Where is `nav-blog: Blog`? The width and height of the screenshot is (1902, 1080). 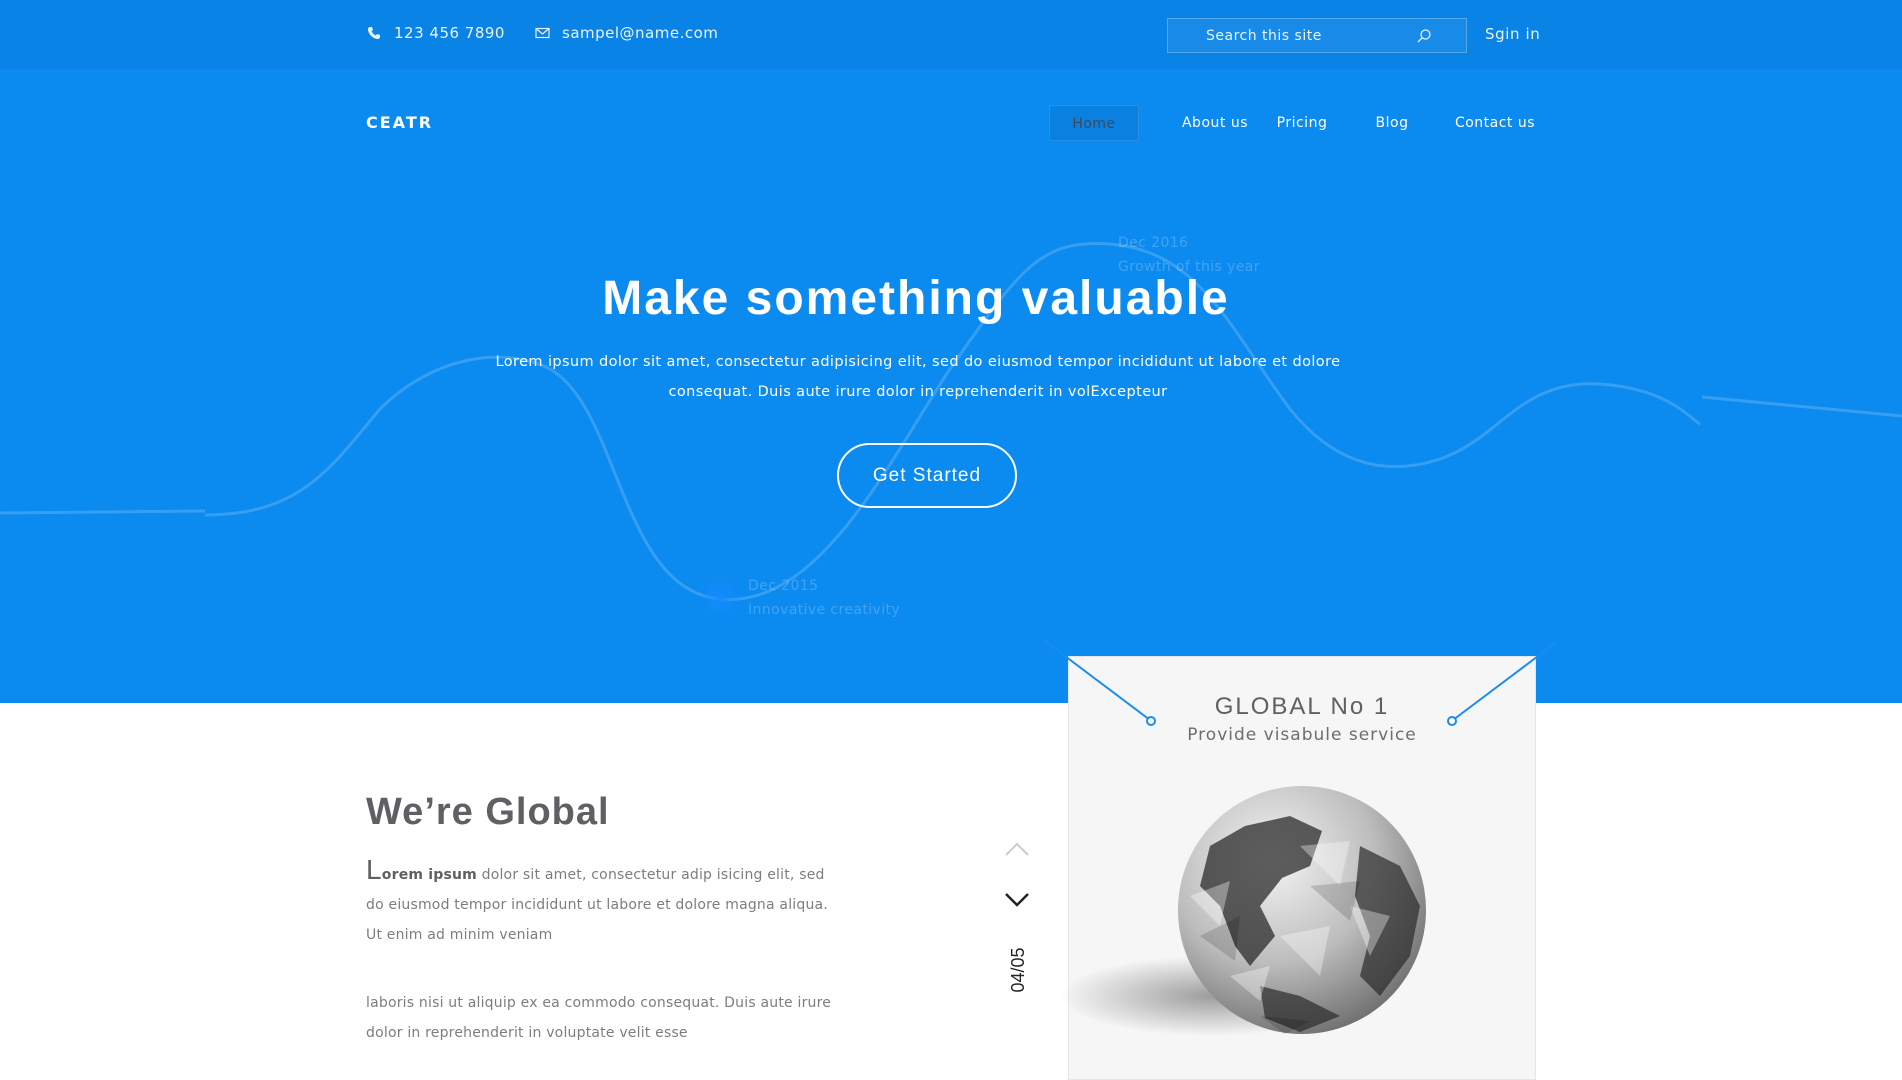
nav-blog: Blog is located at coordinates (1392, 123).